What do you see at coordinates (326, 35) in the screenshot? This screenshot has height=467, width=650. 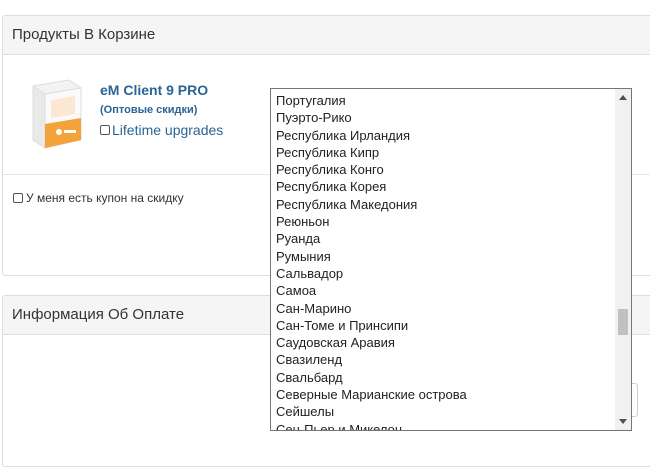 I see `cart-heading: Продукты В Корзине` at bounding box center [326, 35].